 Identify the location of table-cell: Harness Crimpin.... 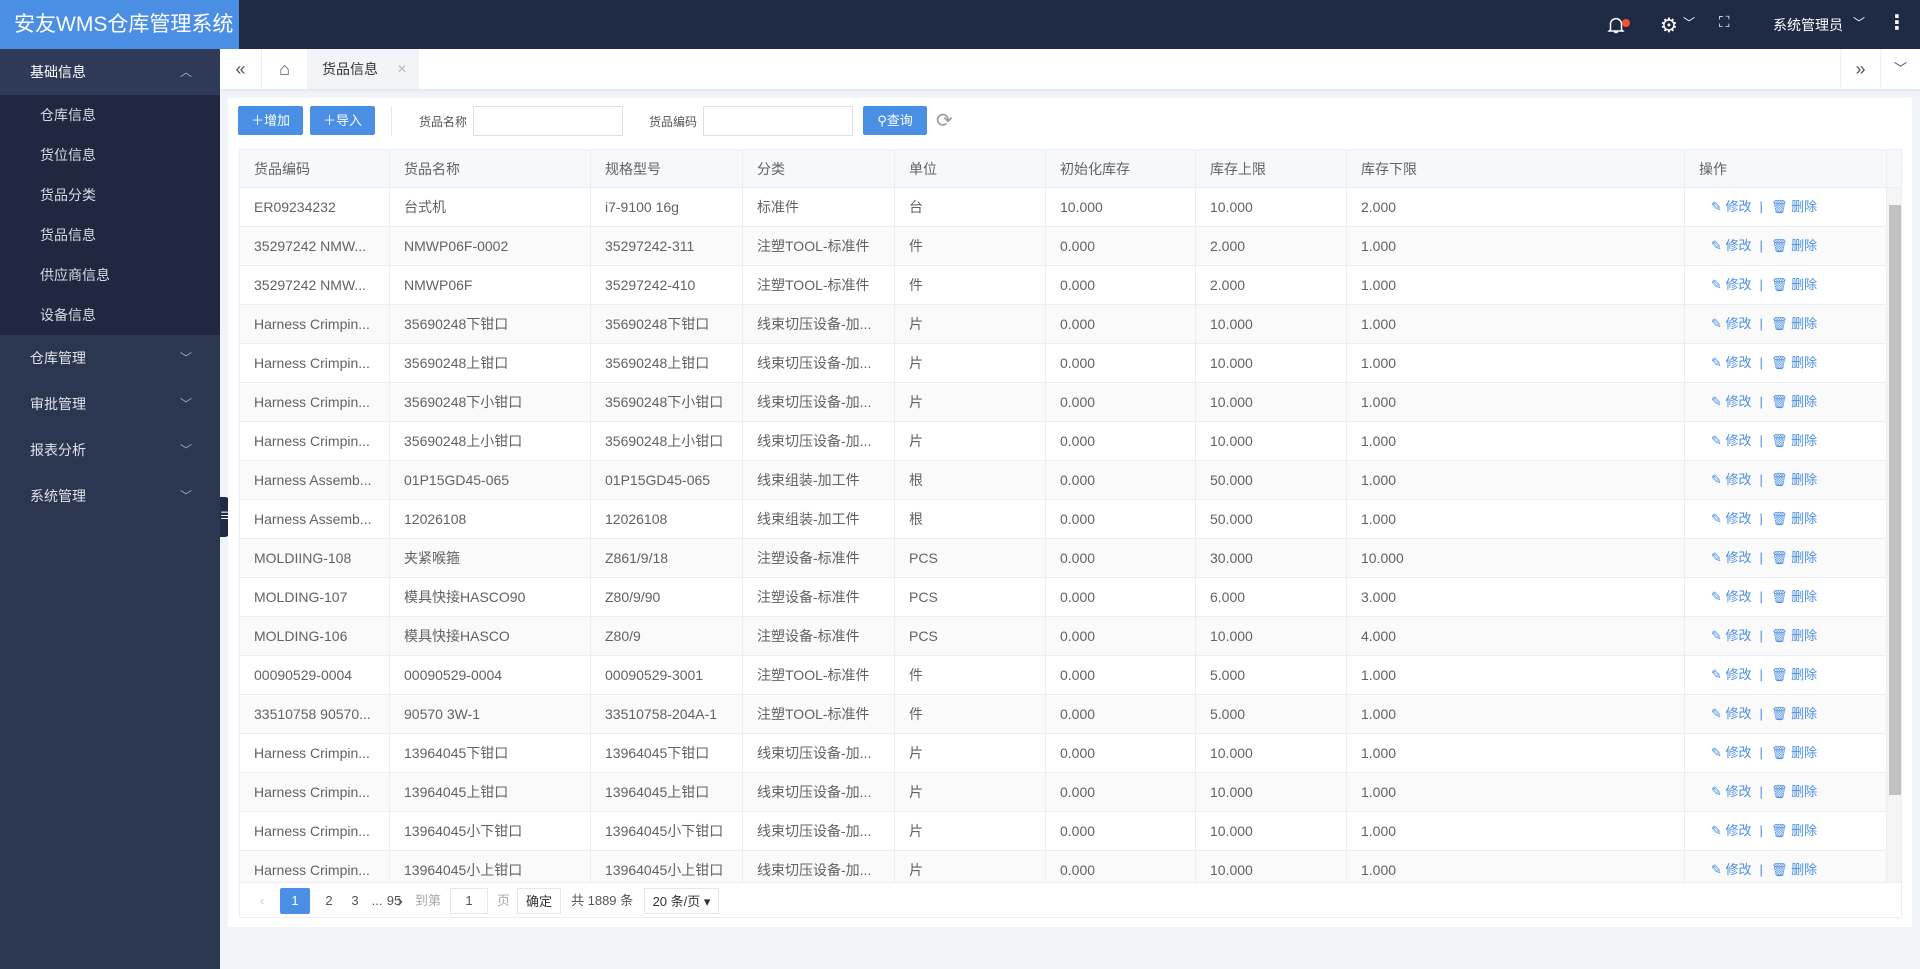
(315, 753).